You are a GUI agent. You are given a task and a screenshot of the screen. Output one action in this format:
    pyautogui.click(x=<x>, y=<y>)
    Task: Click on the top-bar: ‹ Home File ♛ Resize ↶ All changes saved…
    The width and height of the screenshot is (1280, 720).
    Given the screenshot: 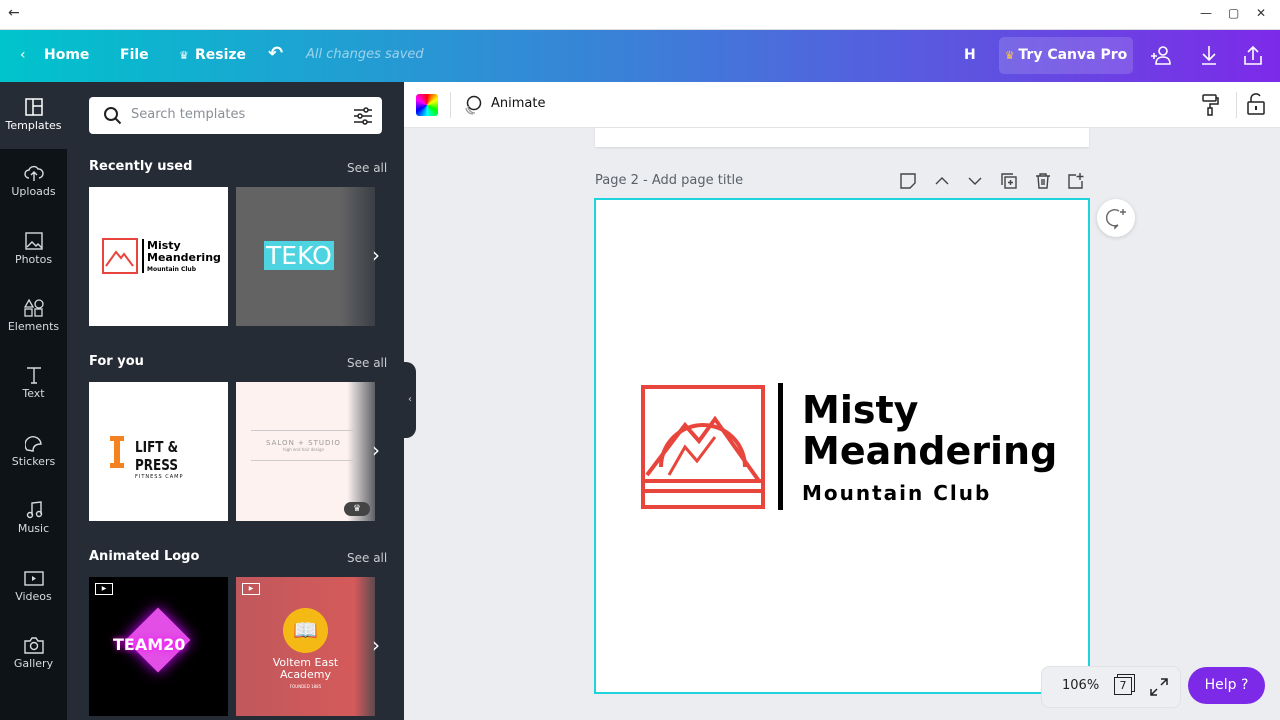 What is the action you would take?
    pyautogui.click(x=640, y=56)
    